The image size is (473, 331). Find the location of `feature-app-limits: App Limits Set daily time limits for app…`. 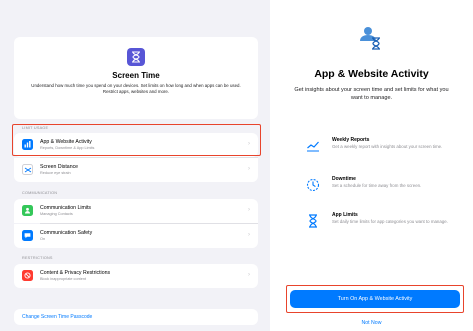

feature-app-limits: App Limits Set daily time limits for app… is located at coordinates (386, 224).